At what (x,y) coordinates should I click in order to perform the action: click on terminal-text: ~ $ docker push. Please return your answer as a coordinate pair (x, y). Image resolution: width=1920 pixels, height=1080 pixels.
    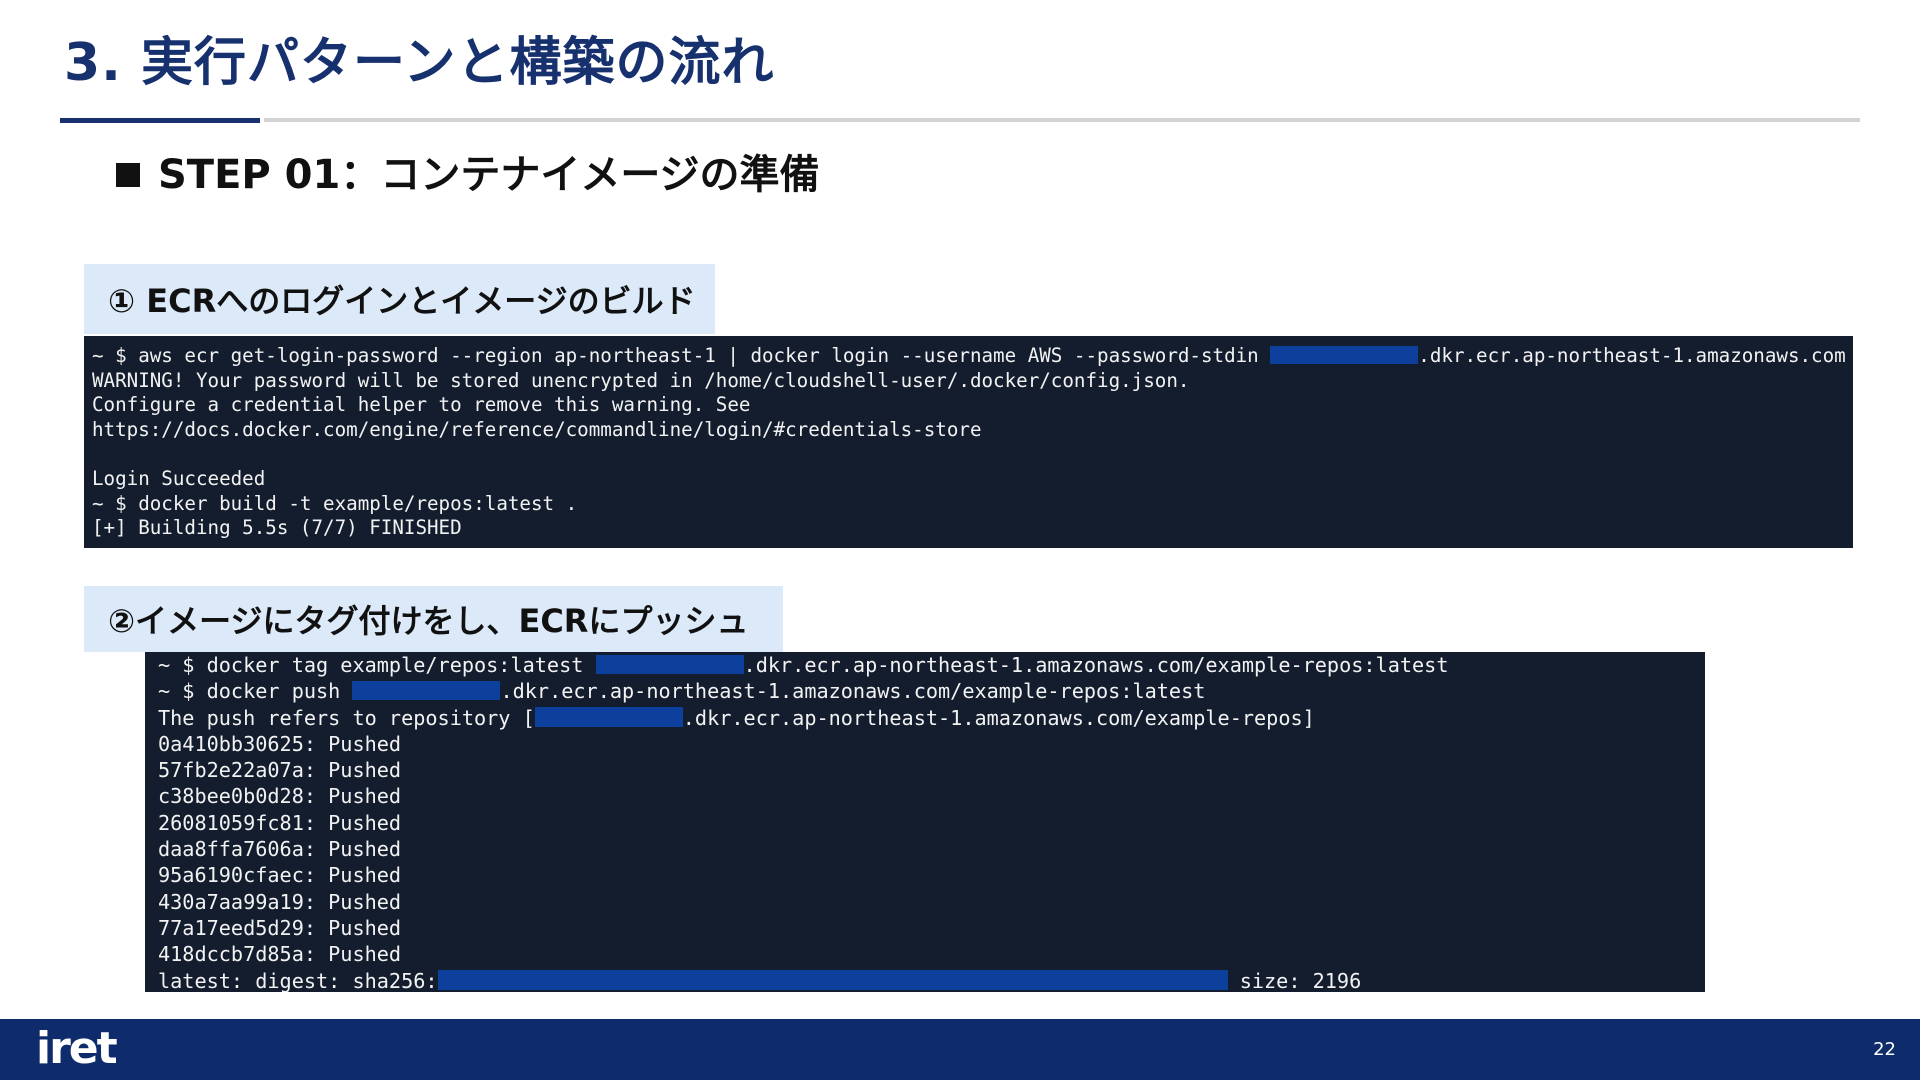
    Looking at the image, I should click on (255, 691).